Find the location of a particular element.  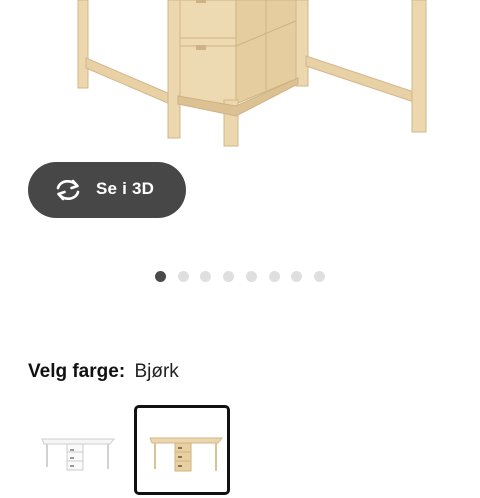

carousel-dot-active is located at coordinates (160, 276).